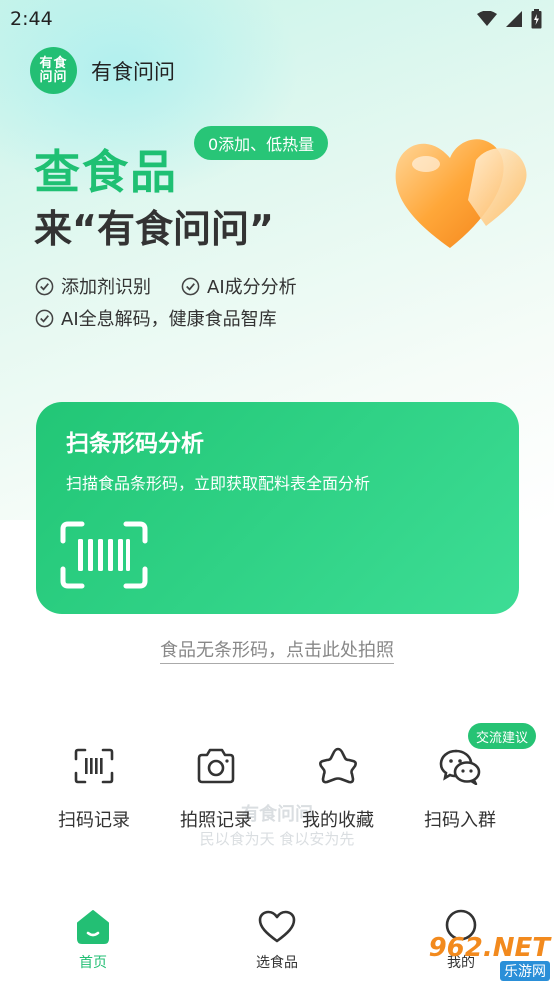 Image resolution: width=554 pixels, height=984 pixels. I want to click on feedback-badge: 交流建议, so click(502, 736).